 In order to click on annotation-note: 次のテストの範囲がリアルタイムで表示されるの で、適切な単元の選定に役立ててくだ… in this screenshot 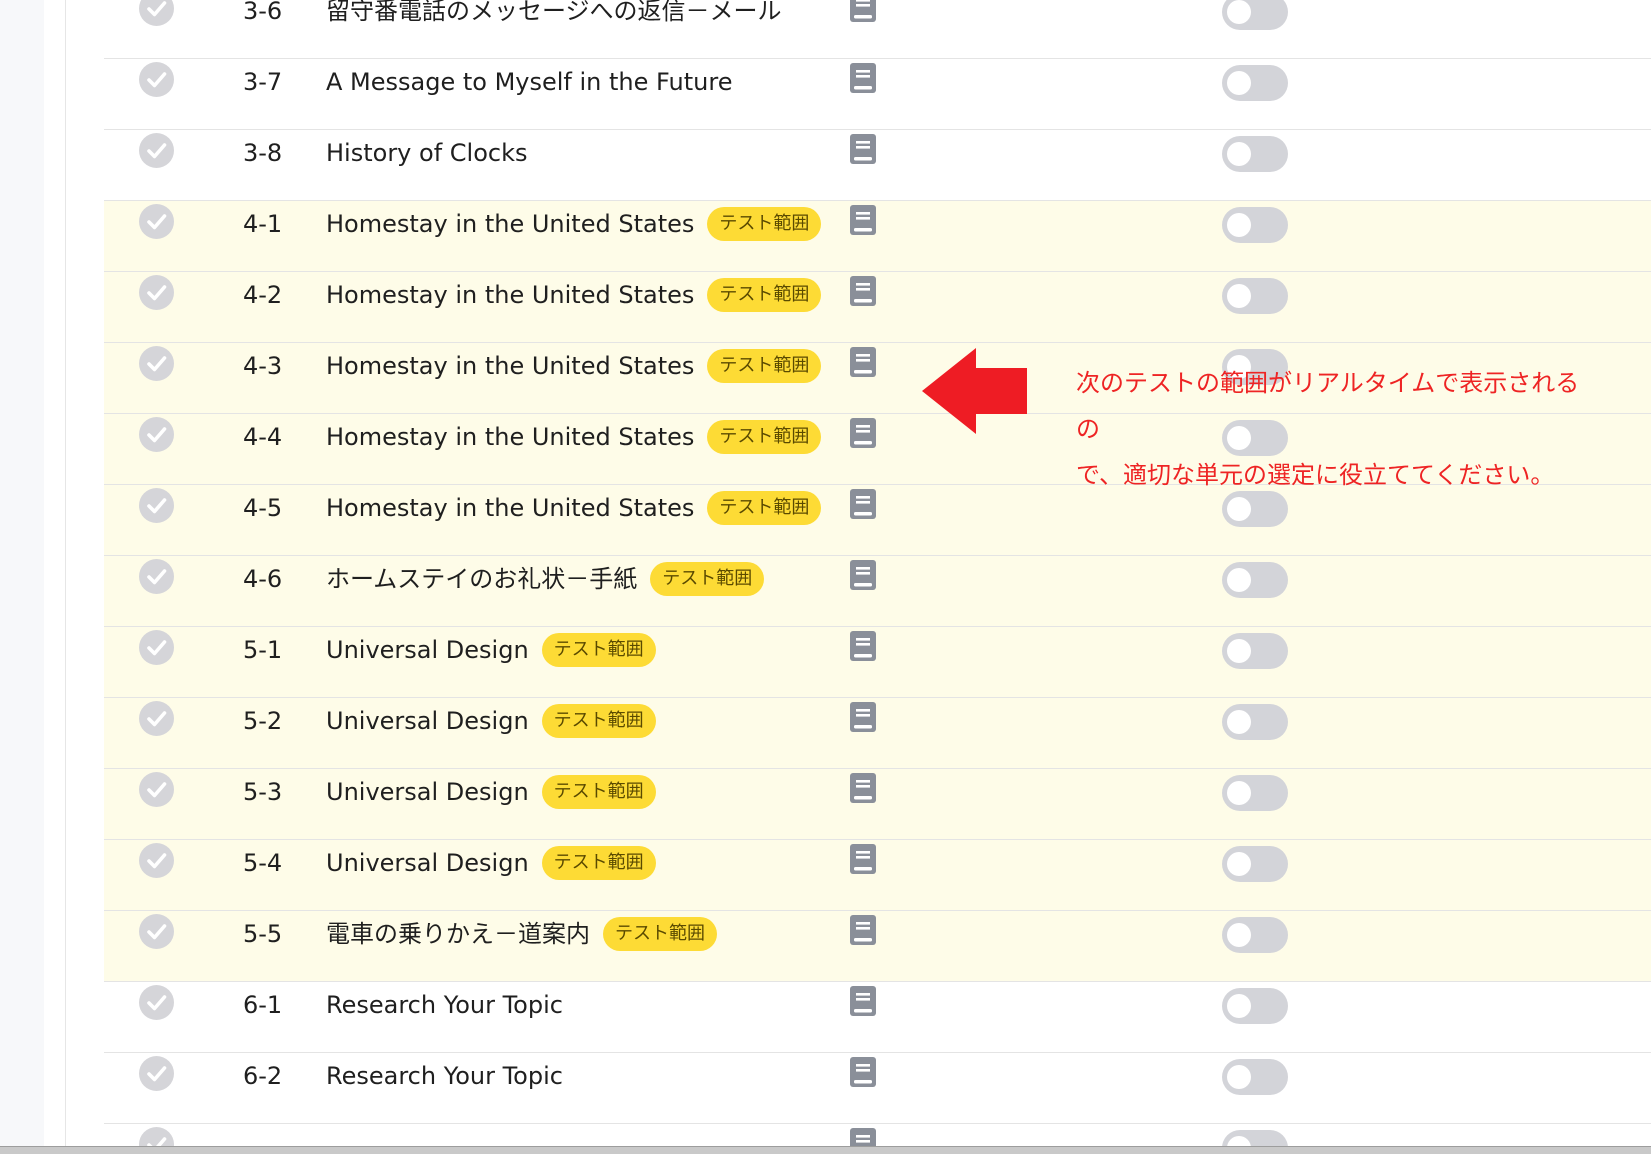, I will do `click(1336, 429)`.